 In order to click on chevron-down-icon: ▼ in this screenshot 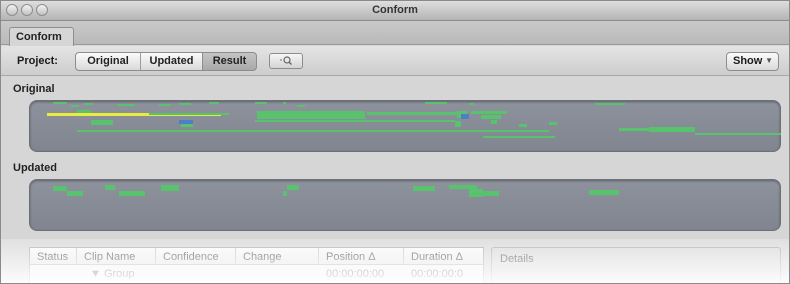, I will do `click(769, 60)`.